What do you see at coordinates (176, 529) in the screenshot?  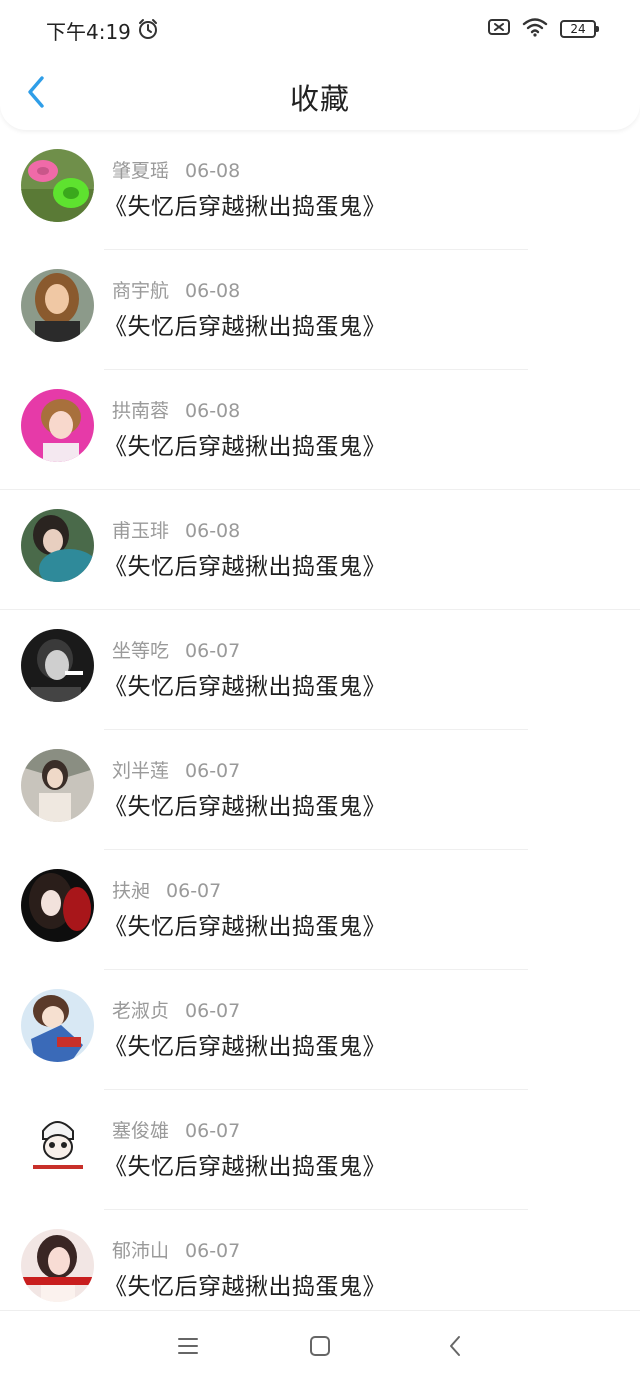 I see `item-meta: 甫玉琲 06-08` at bounding box center [176, 529].